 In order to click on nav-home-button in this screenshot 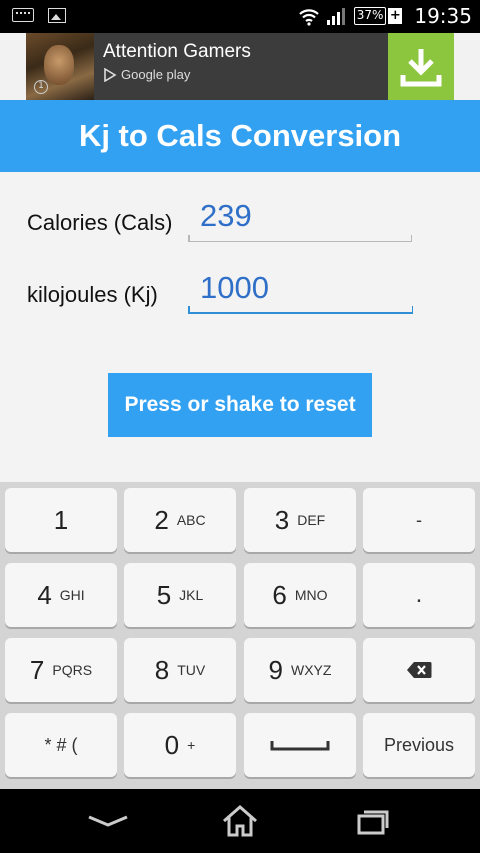, I will do `click(240, 821)`.